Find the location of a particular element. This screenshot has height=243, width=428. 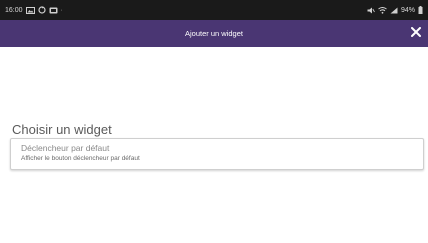

mute-icon is located at coordinates (371, 10).